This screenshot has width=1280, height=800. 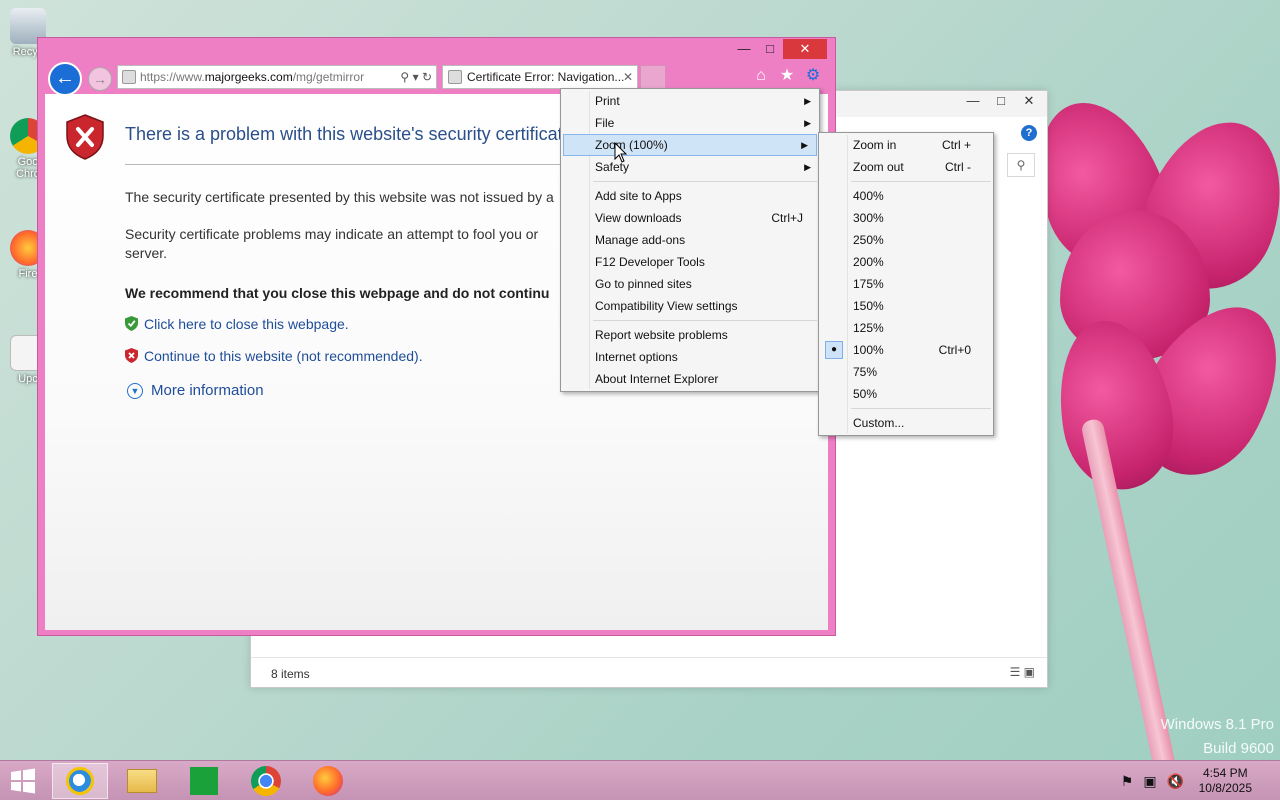 What do you see at coordinates (1225, 773) in the screenshot?
I see `clock-time: 4:54 PM` at bounding box center [1225, 773].